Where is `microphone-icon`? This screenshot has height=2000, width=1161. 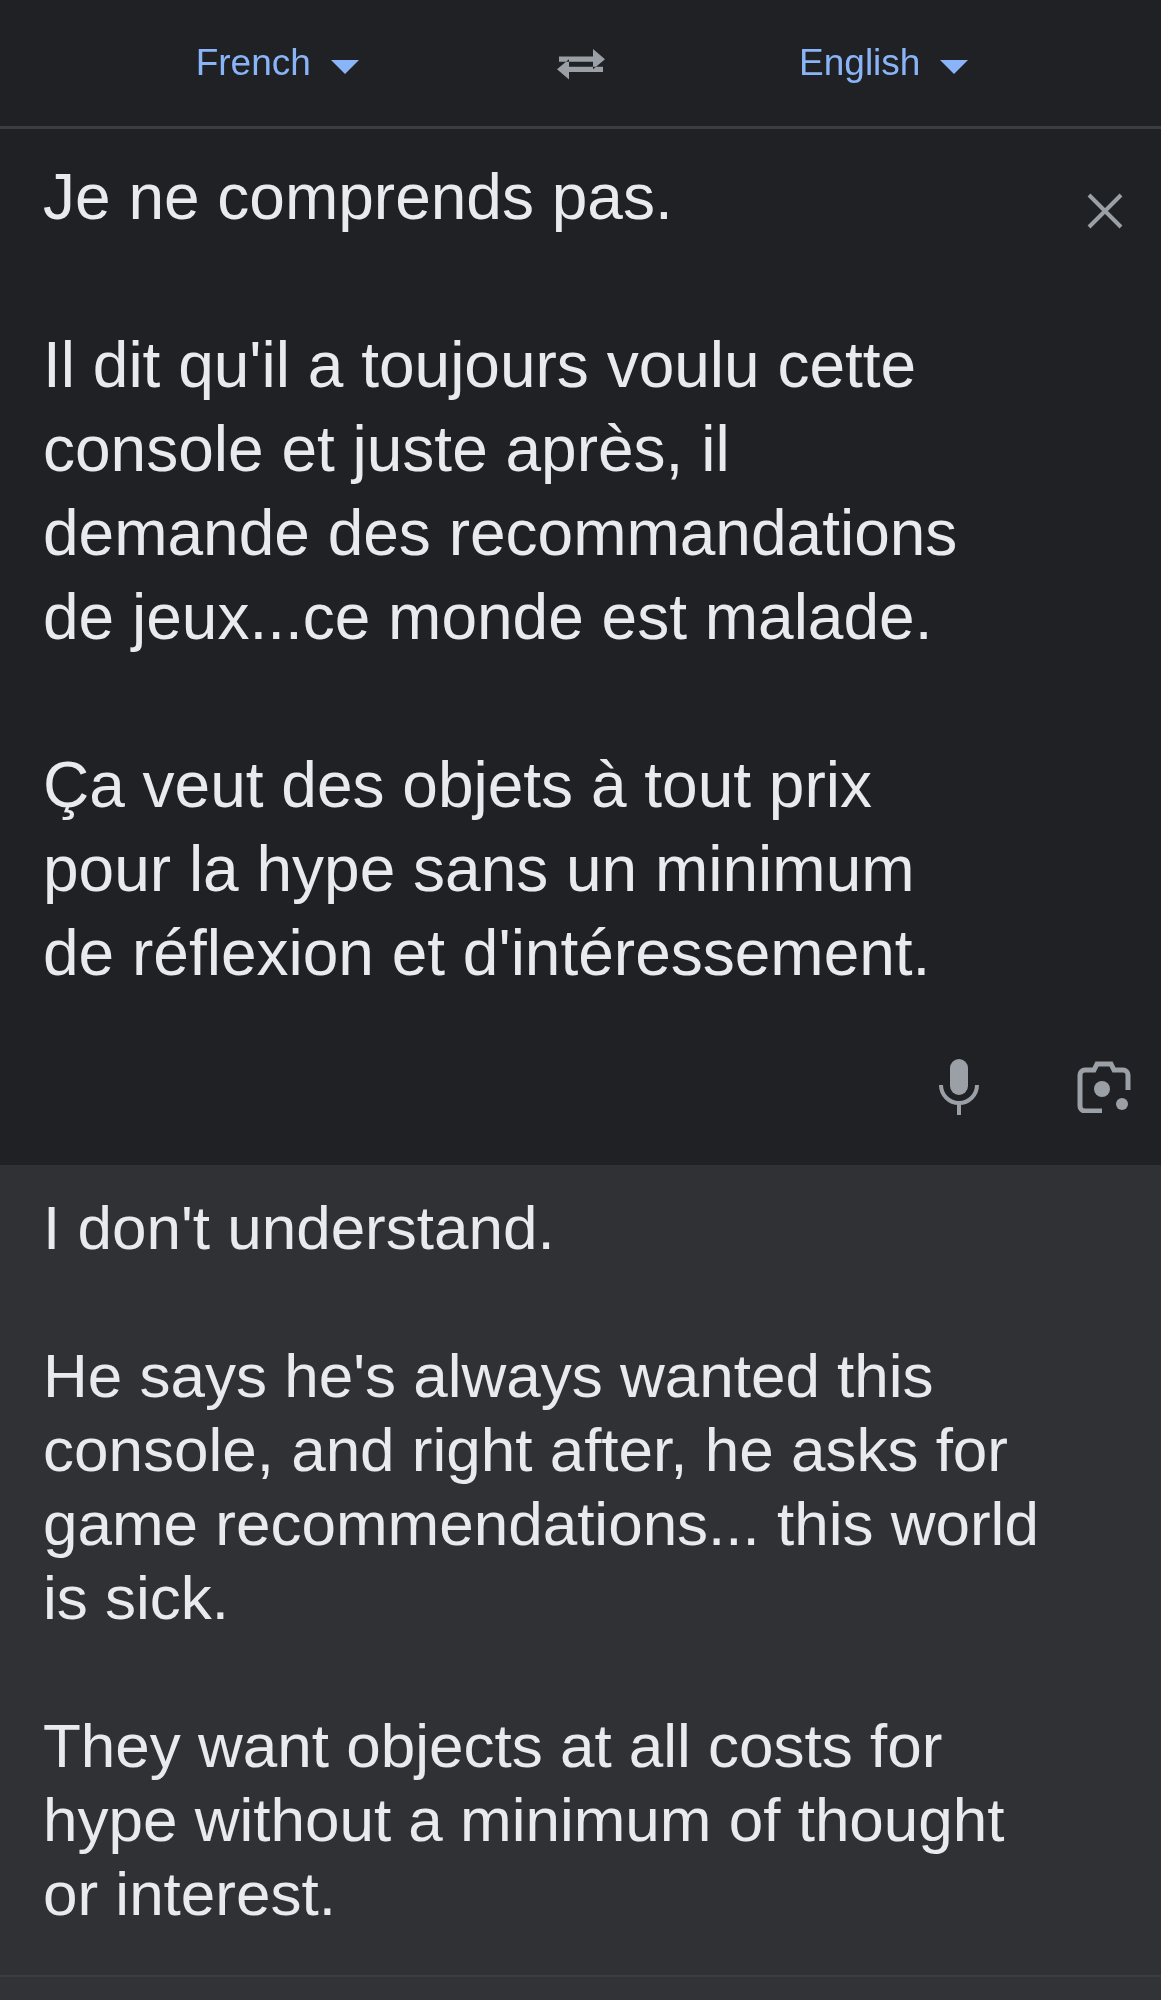
microphone-icon is located at coordinates (959, 1087).